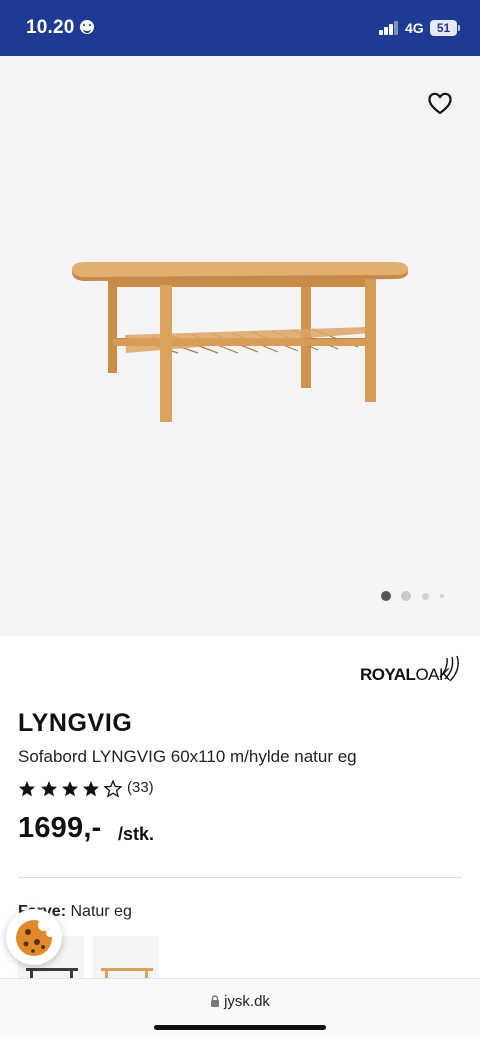  What do you see at coordinates (386, 596) in the screenshot?
I see `gallery-dot-active` at bounding box center [386, 596].